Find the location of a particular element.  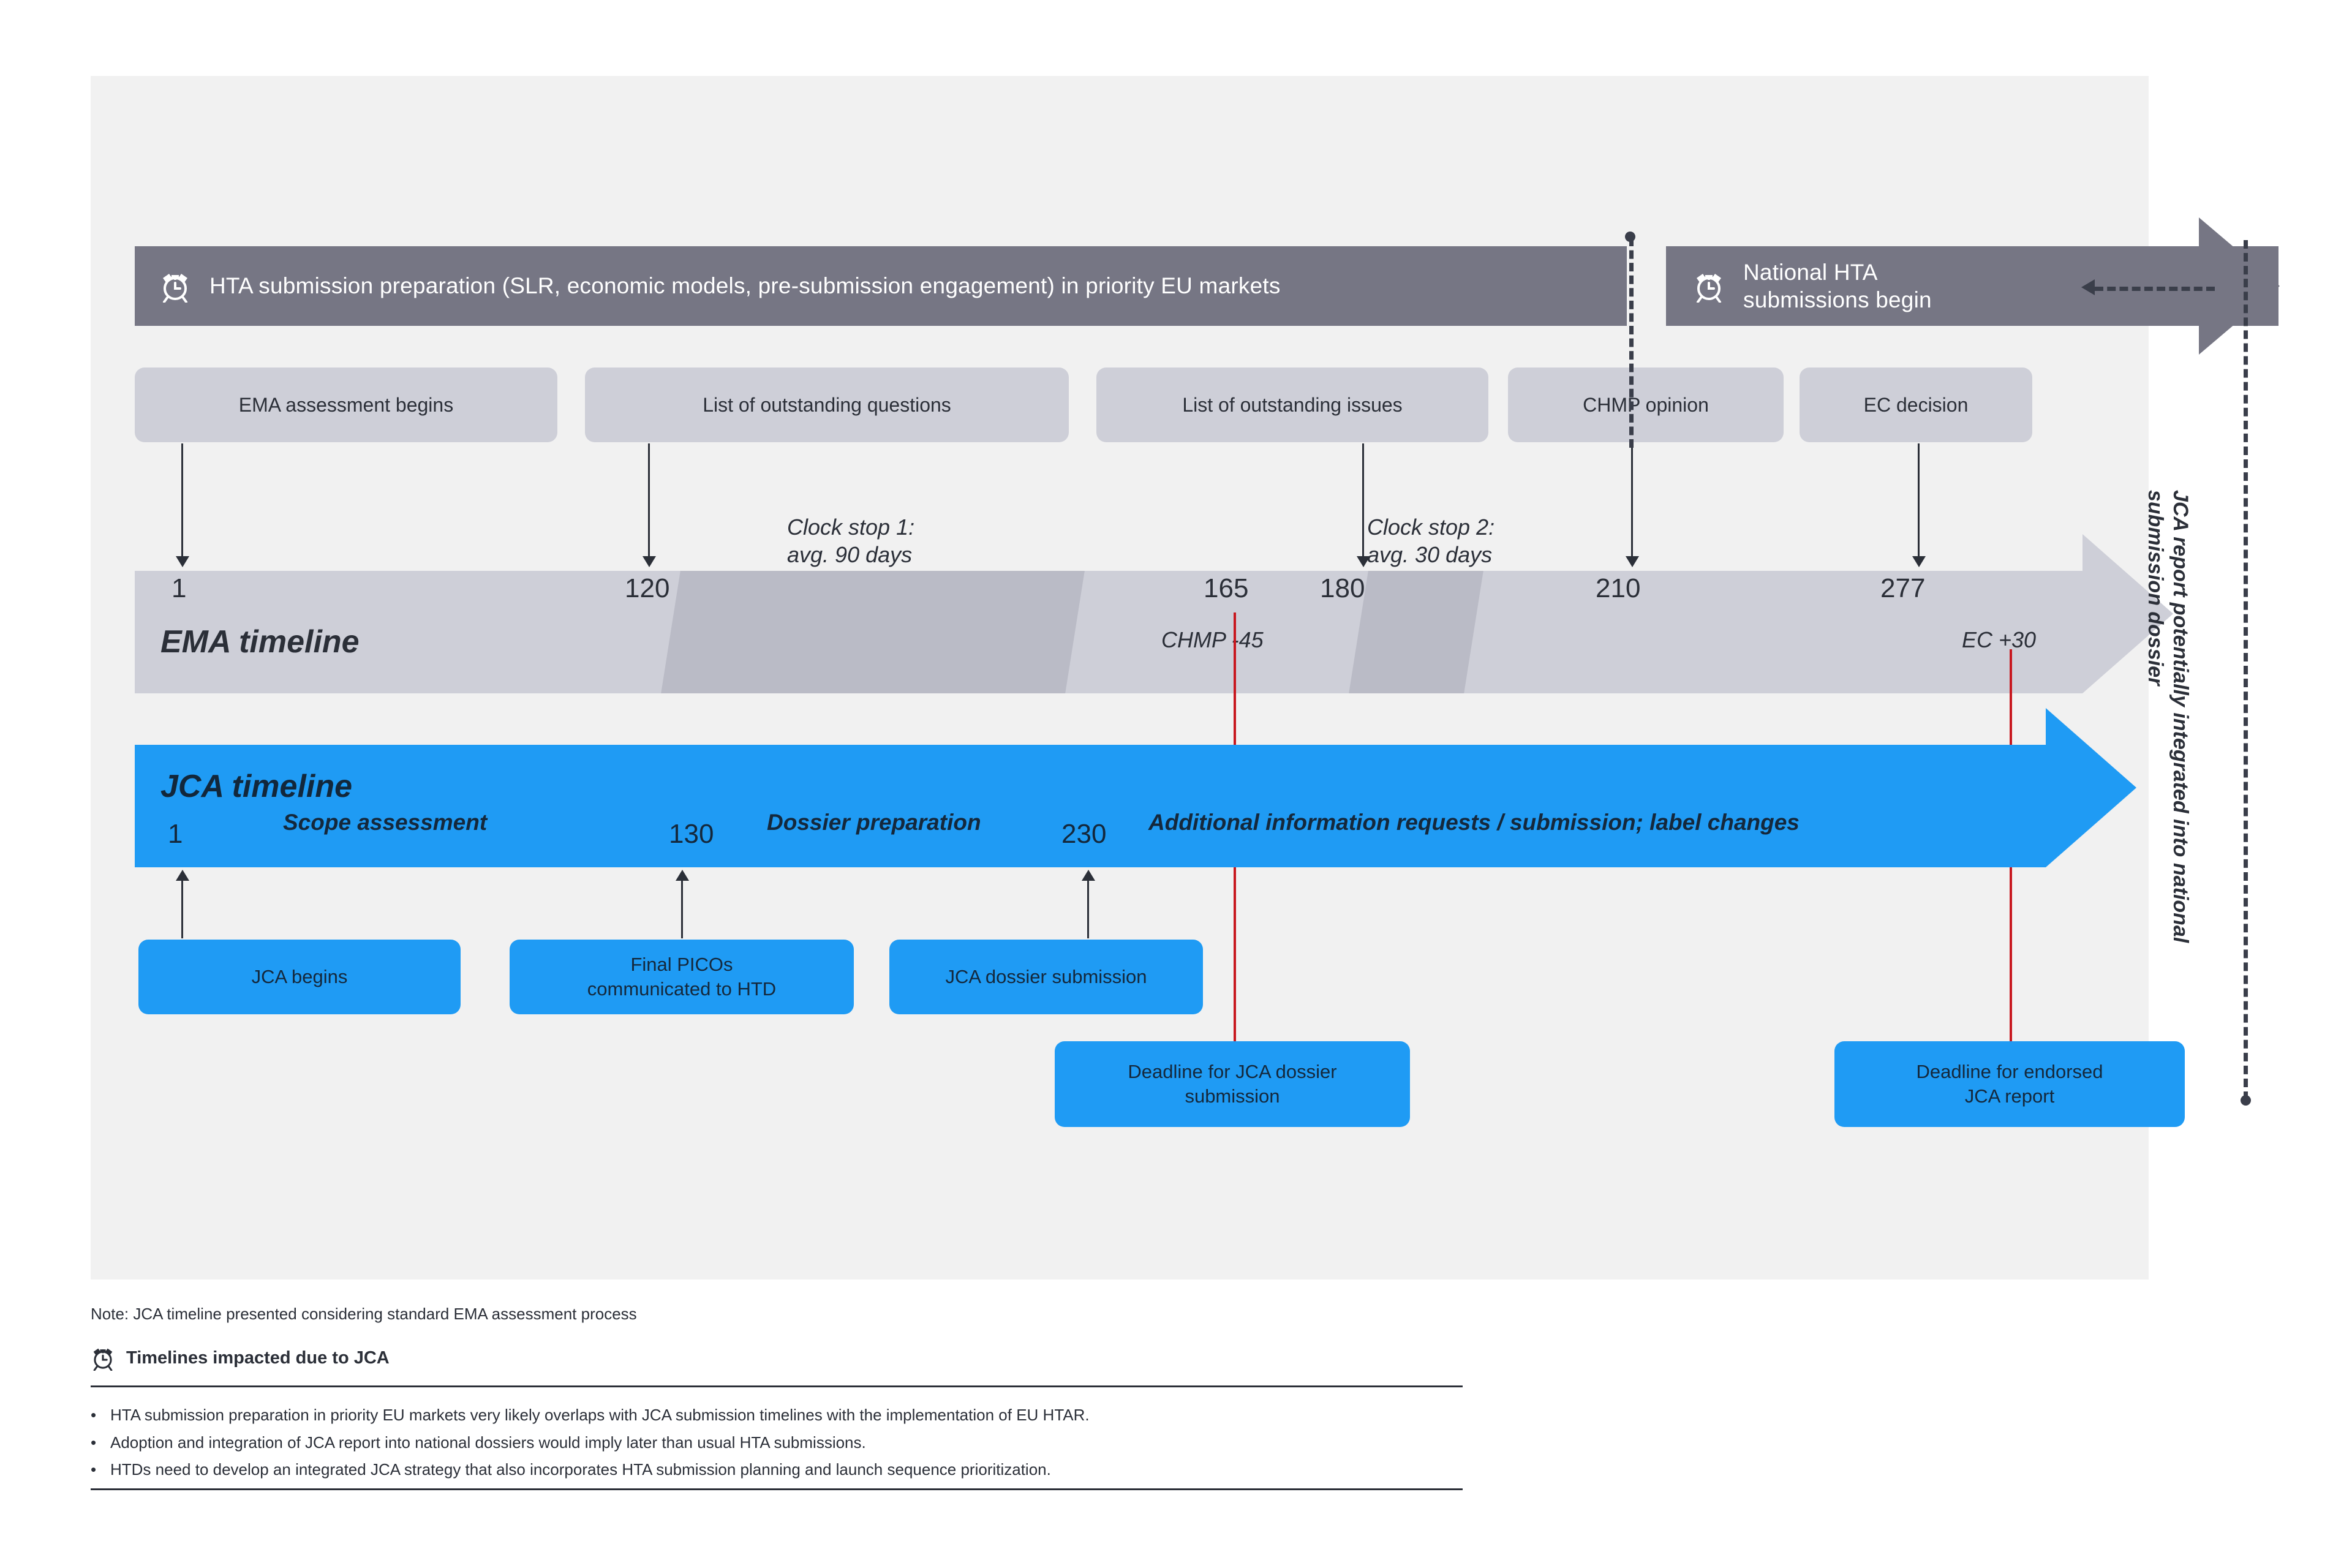

clock-stop-2-region is located at coordinates (1416, 632).